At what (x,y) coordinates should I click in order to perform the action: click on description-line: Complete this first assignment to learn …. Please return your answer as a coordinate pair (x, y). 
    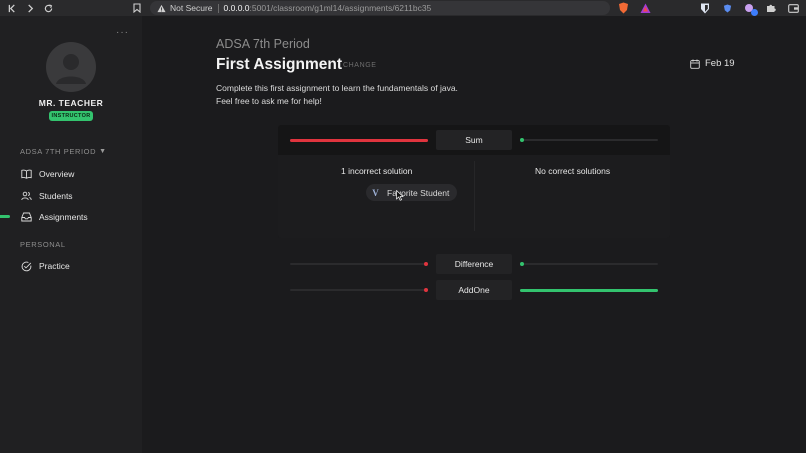
    Looking at the image, I should click on (337, 88).